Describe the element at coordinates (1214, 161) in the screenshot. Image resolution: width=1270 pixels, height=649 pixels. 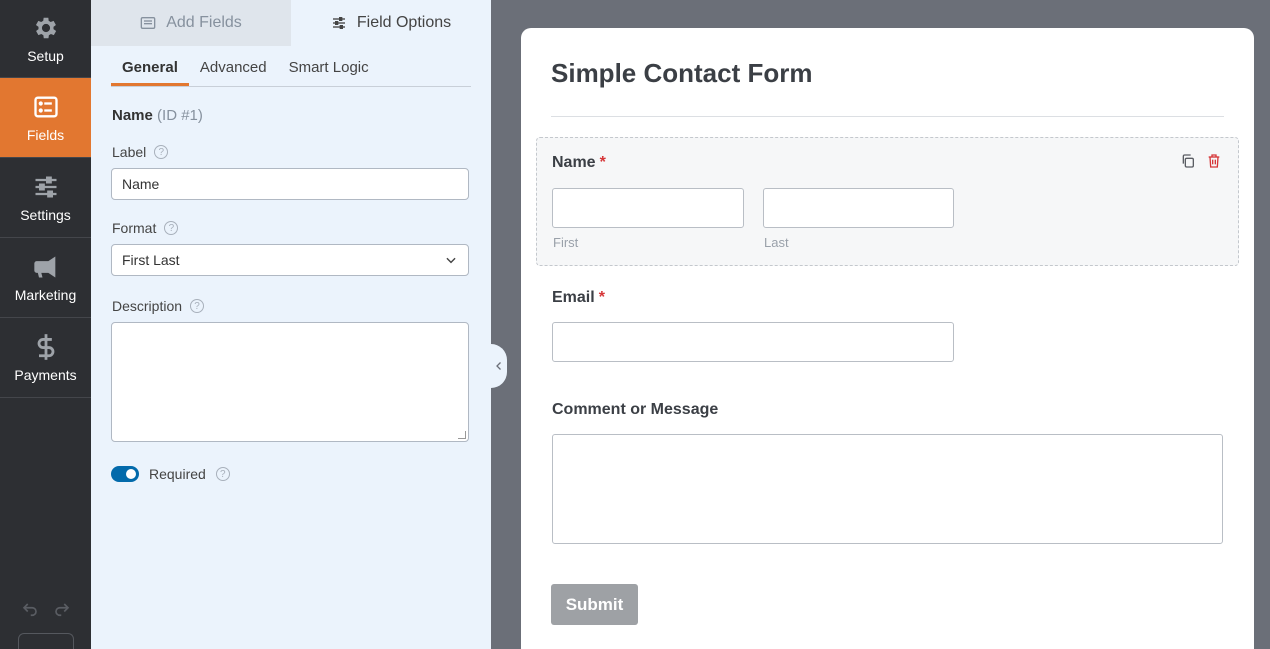
I see `trash-icon` at that location.